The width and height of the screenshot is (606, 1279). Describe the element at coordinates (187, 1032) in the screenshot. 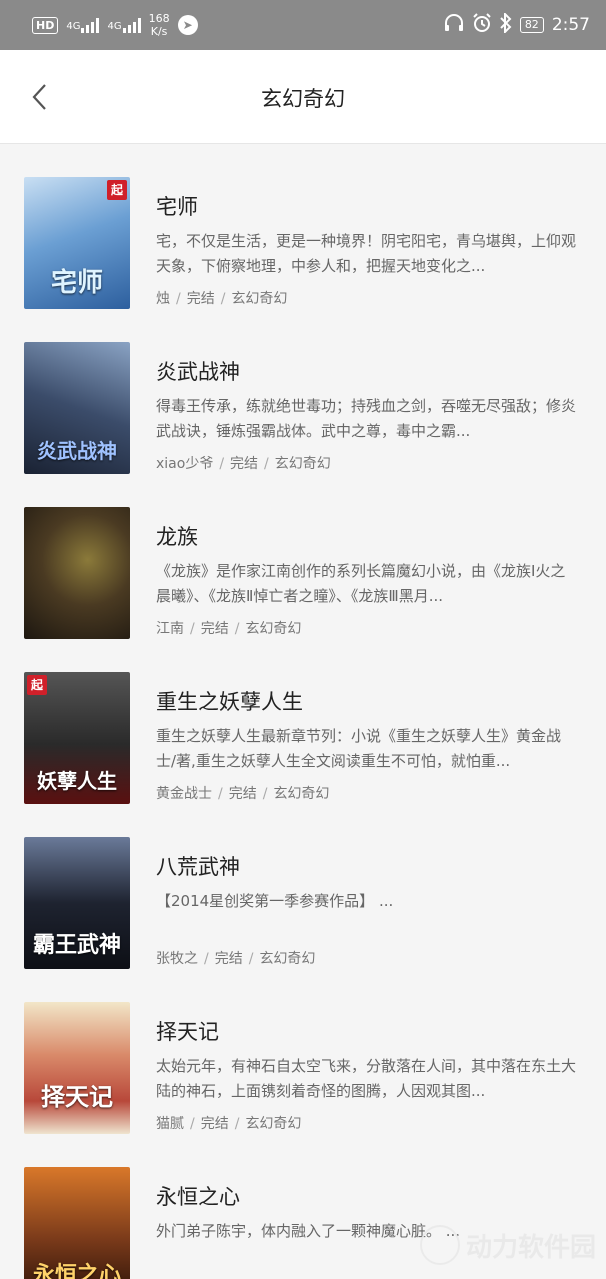

I see `book-title: 择天记` at that location.